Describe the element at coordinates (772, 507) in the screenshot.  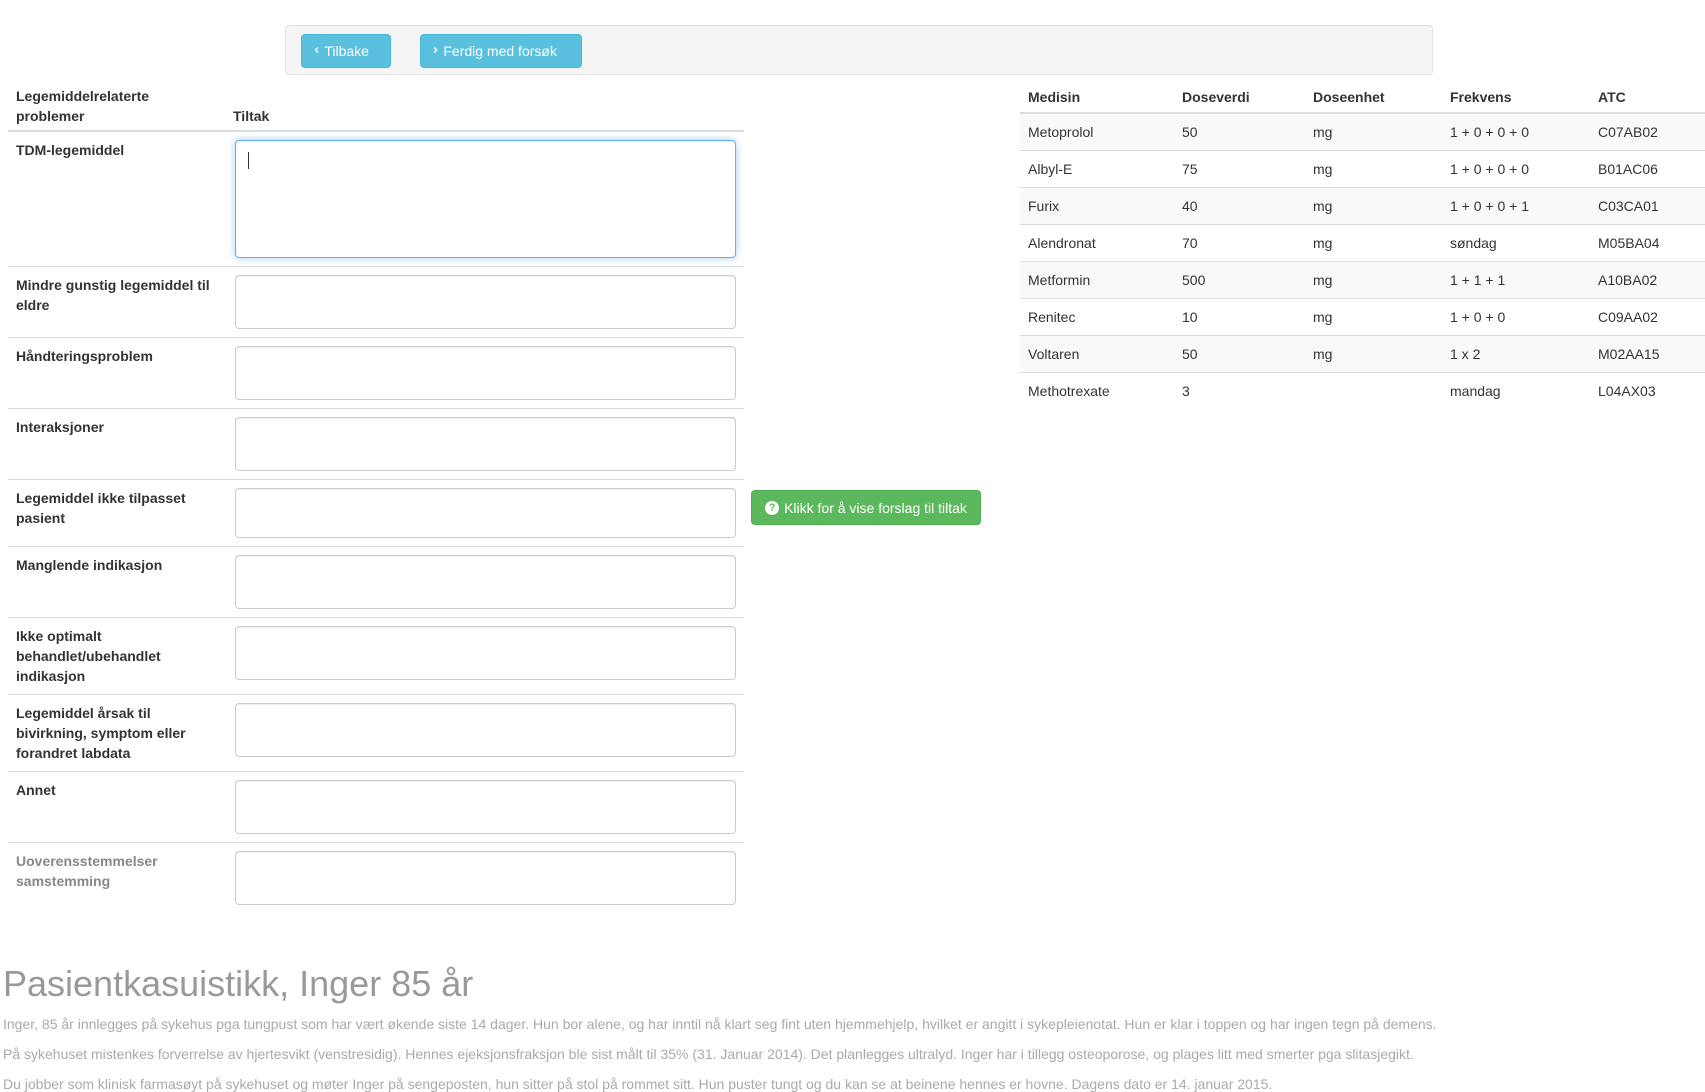
I see `question-circle-icon: ?` at that location.